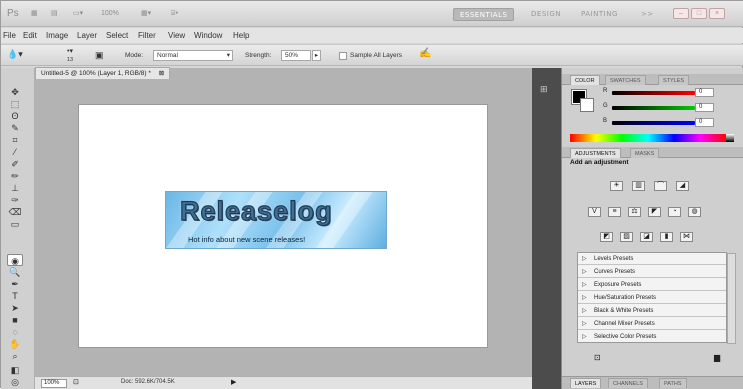 The image size is (743, 389). What do you see at coordinates (645, 153) in the screenshot?
I see `tab-masks: MASKS` at bounding box center [645, 153].